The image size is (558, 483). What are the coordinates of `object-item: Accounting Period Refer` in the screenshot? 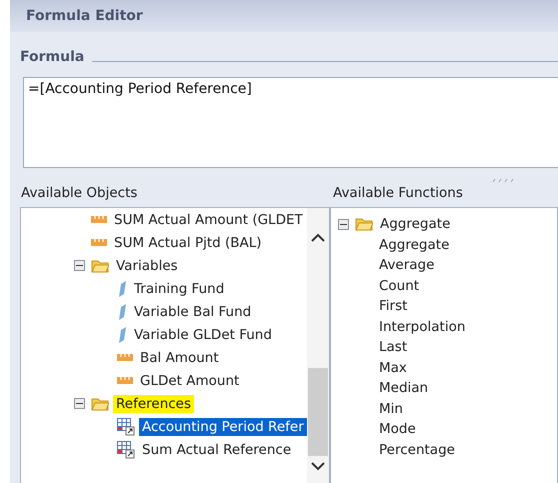 It's located at (223, 427).